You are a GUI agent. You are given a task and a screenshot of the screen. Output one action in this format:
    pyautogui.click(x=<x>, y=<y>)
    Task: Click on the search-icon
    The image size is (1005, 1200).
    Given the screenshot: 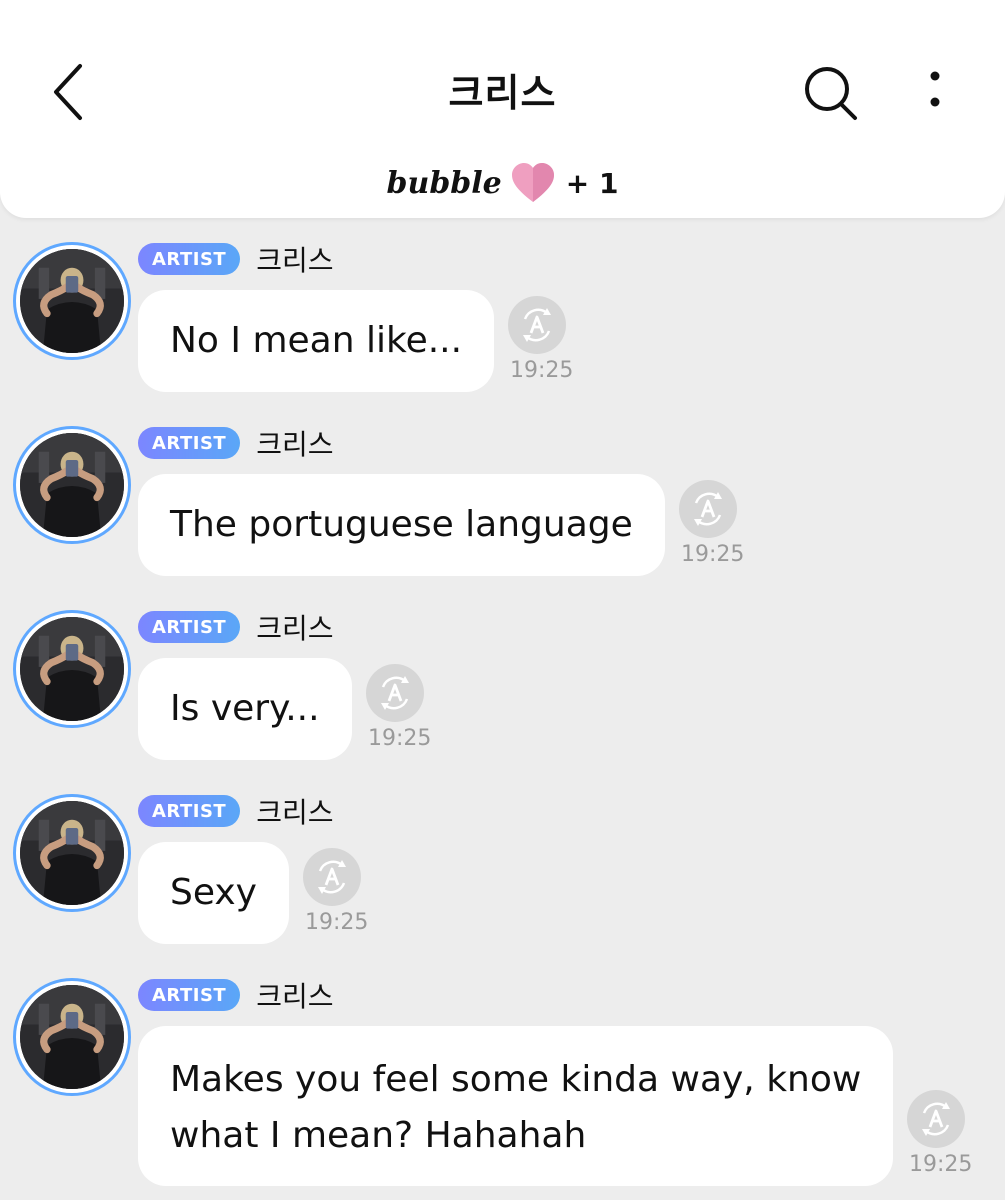 What is the action you would take?
    pyautogui.click(x=831, y=93)
    